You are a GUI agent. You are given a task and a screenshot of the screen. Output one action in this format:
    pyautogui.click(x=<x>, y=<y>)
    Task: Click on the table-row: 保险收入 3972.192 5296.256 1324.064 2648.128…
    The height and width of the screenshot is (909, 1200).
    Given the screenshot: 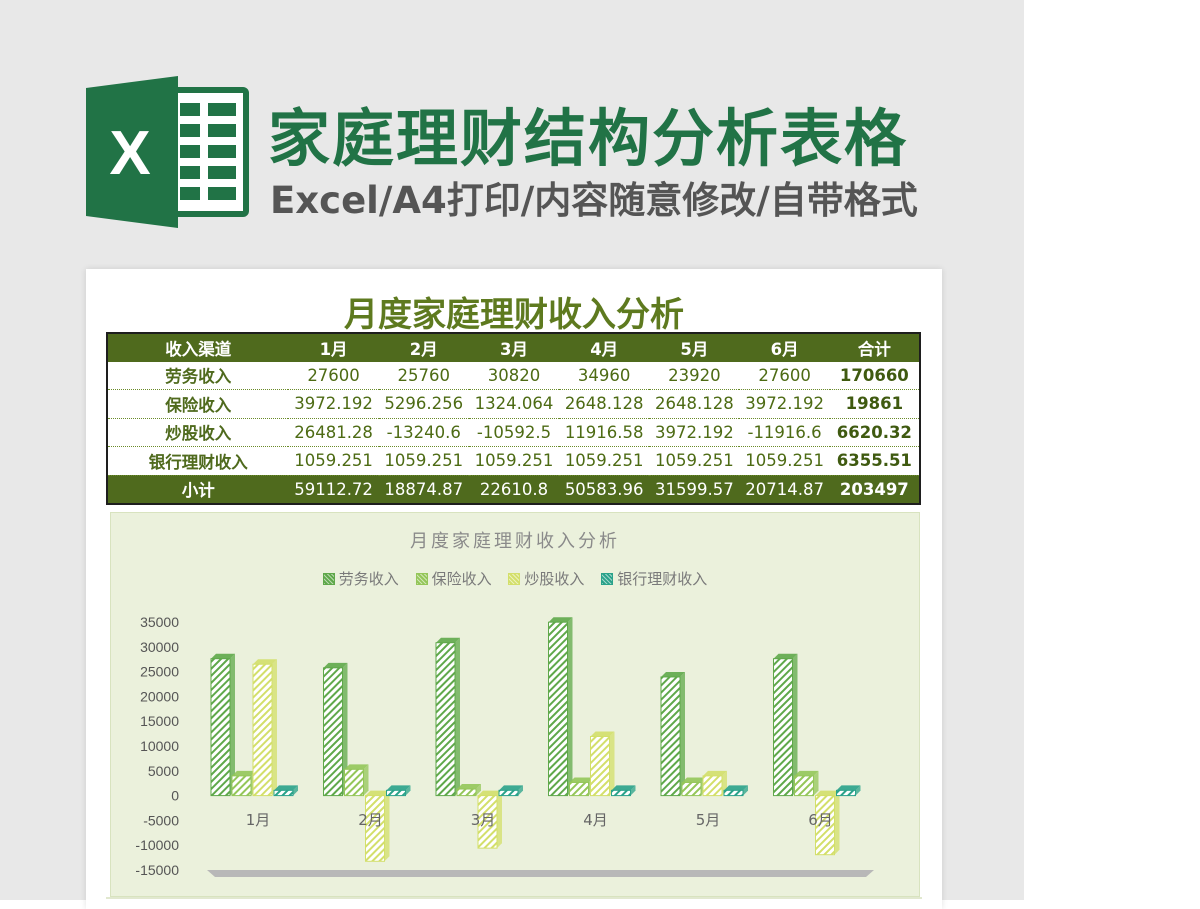 What is the action you would take?
    pyautogui.click(x=513, y=404)
    